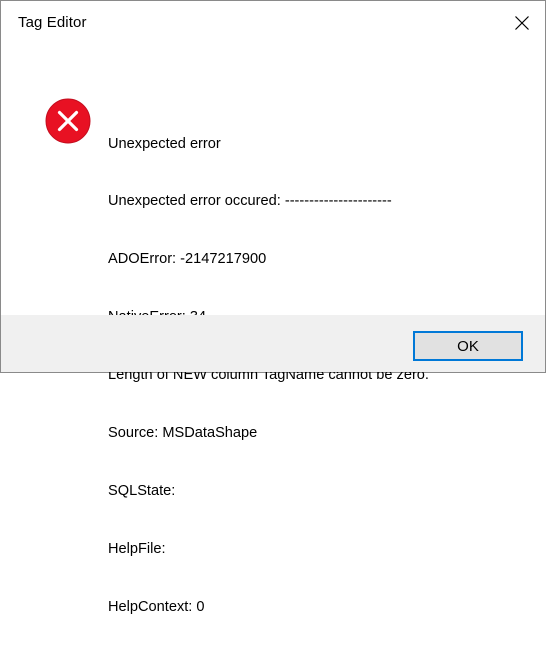 The height and width of the screenshot is (656, 546). Describe the element at coordinates (137, 548) in the screenshot. I see `message-line: HelpFile:` at that location.